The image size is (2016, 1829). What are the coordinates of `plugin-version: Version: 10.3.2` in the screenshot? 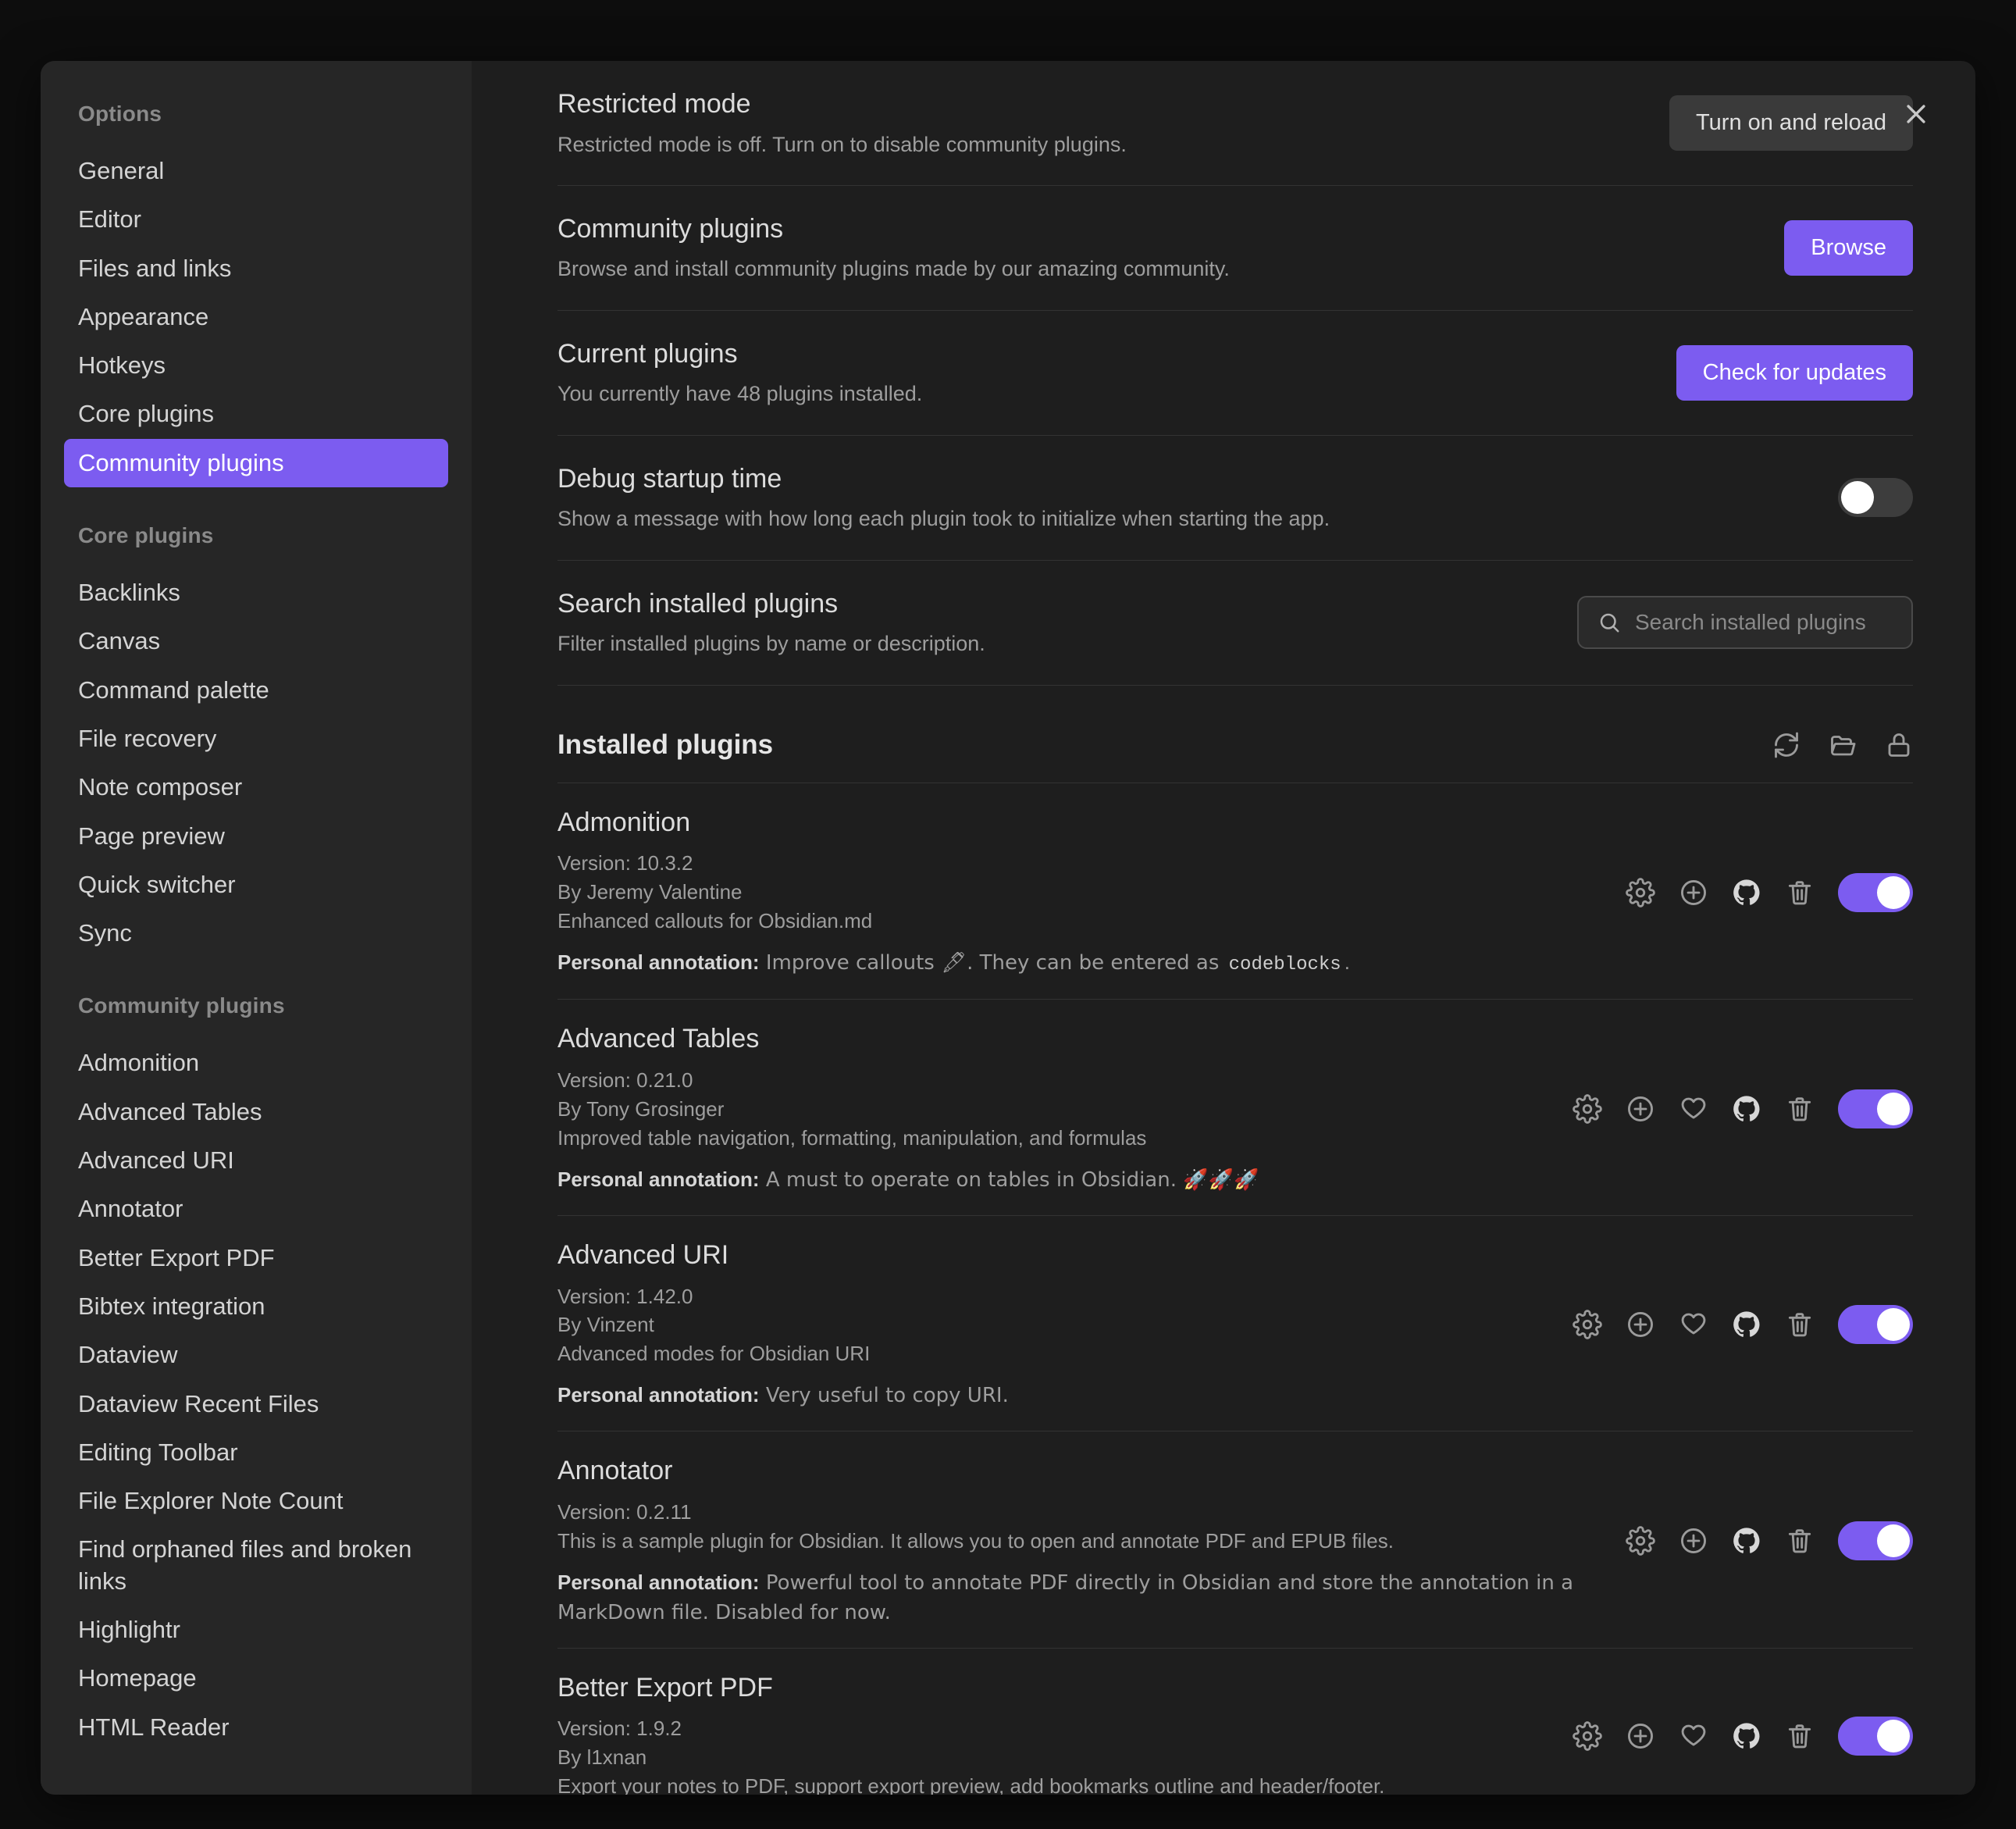 It's located at (625, 863).